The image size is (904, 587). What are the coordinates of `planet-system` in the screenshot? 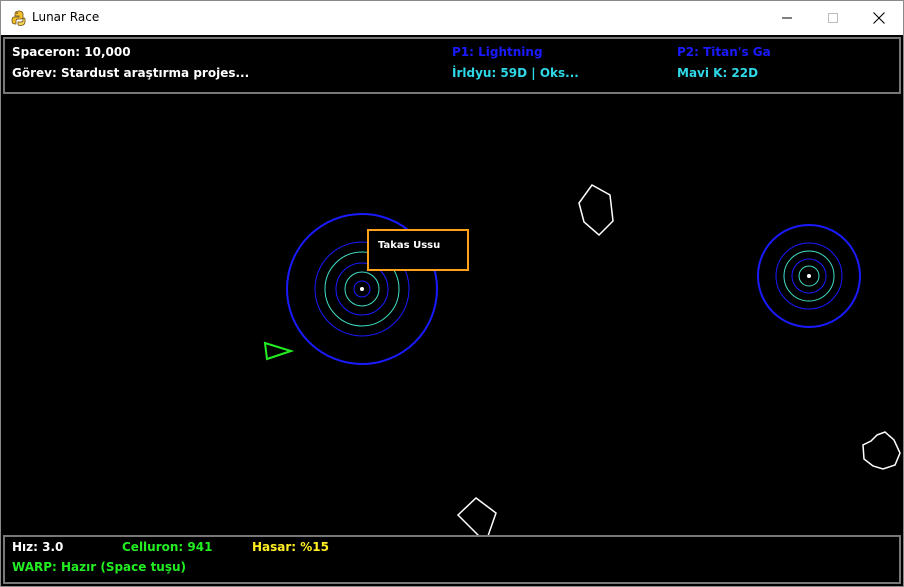 It's located at (809, 276).